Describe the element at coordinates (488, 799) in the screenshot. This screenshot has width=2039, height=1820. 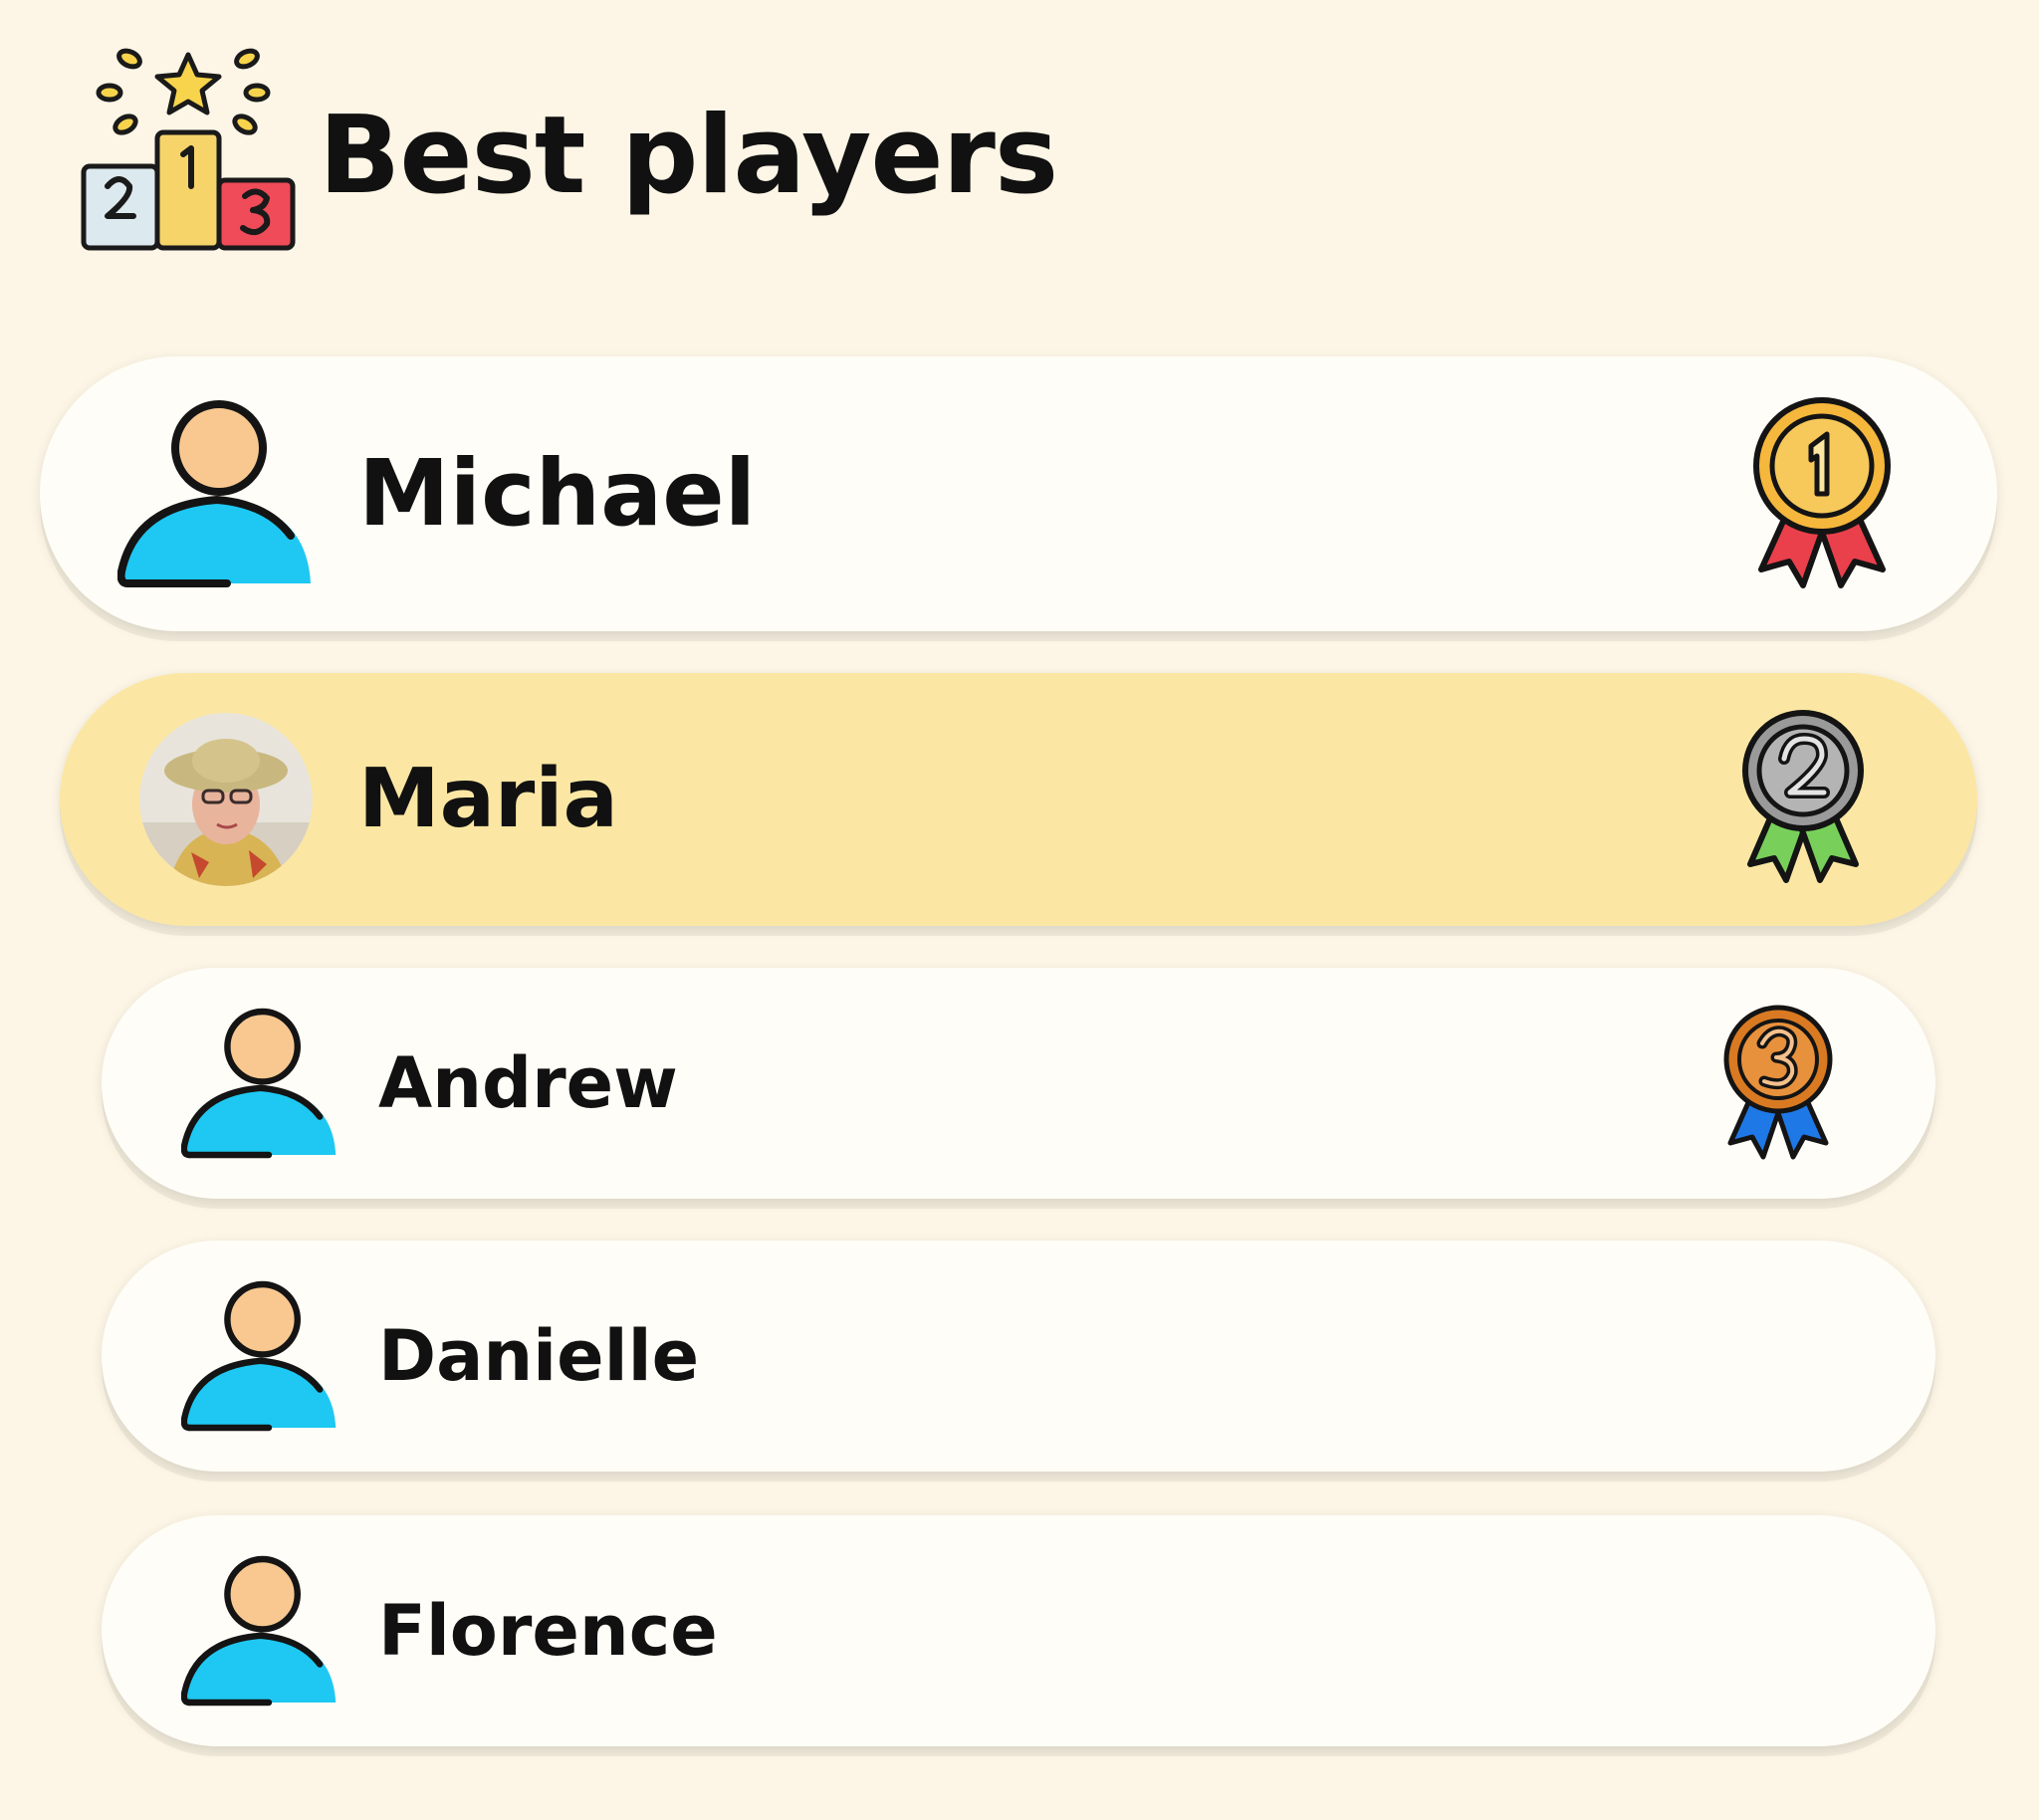
I see `player-name: Maria` at that location.